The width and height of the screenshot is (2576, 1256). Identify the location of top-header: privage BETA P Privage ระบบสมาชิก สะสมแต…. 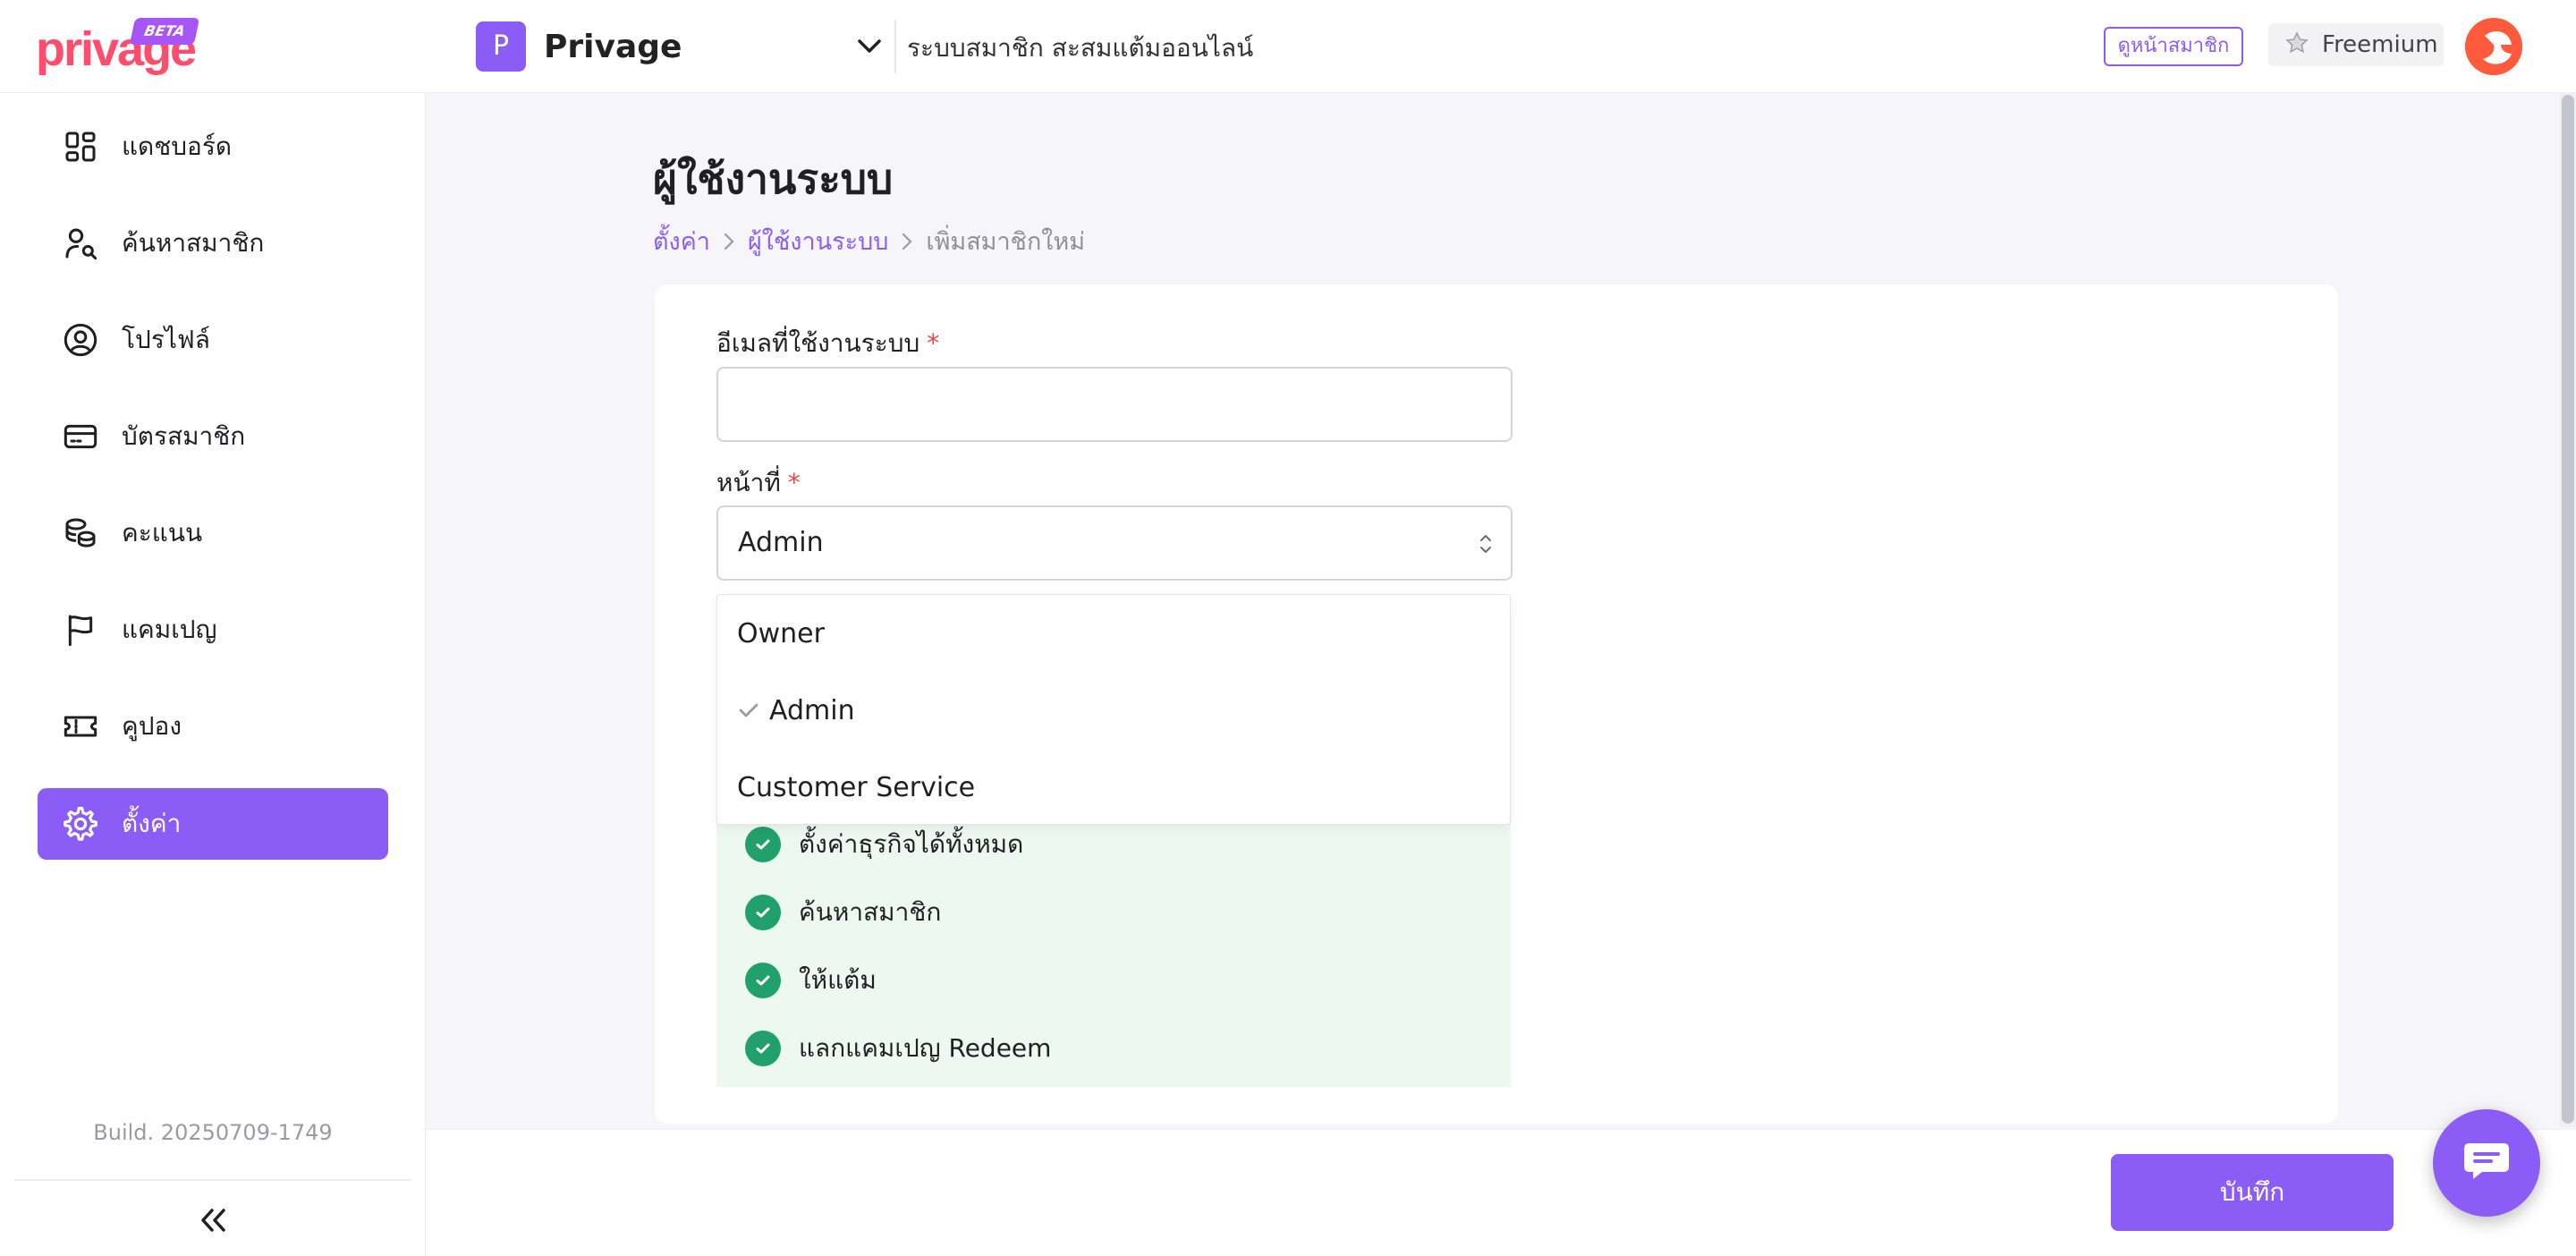
(1288, 46).